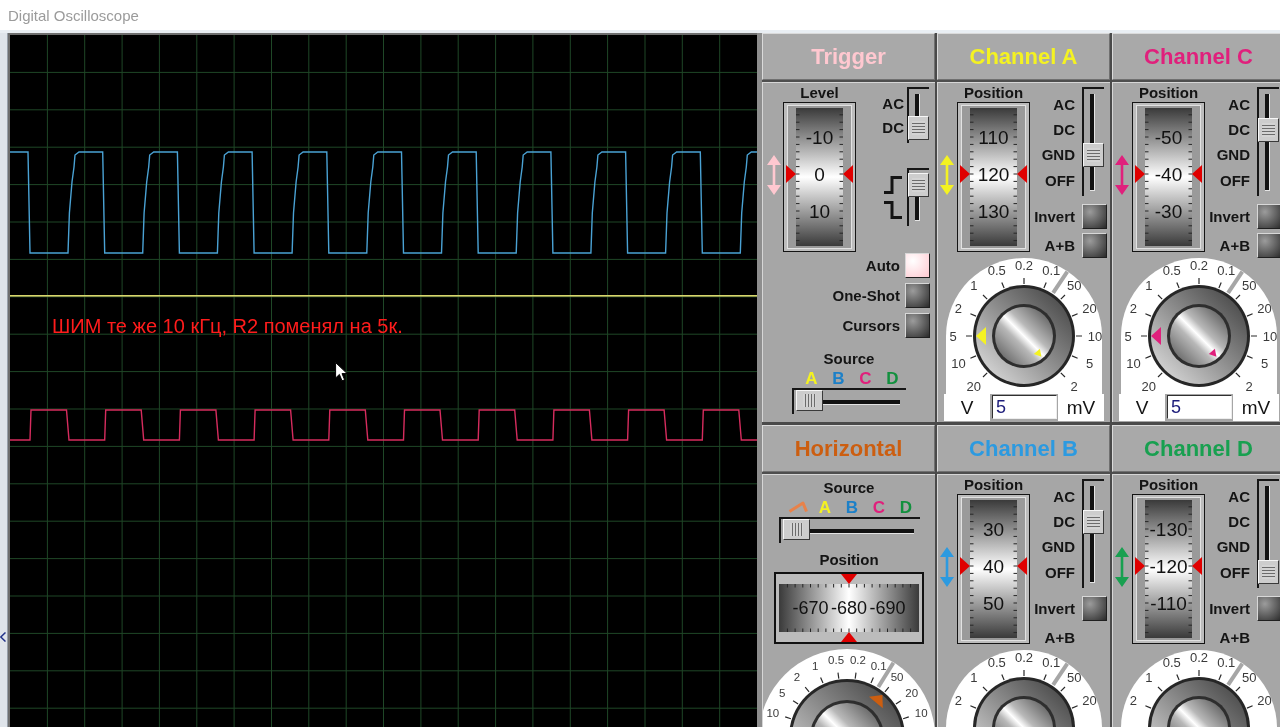 Image resolution: width=1280 pixels, height=727 pixels. Describe the element at coordinates (1168, 529) in the screenshot. I see `scale-number: -130` at that location.